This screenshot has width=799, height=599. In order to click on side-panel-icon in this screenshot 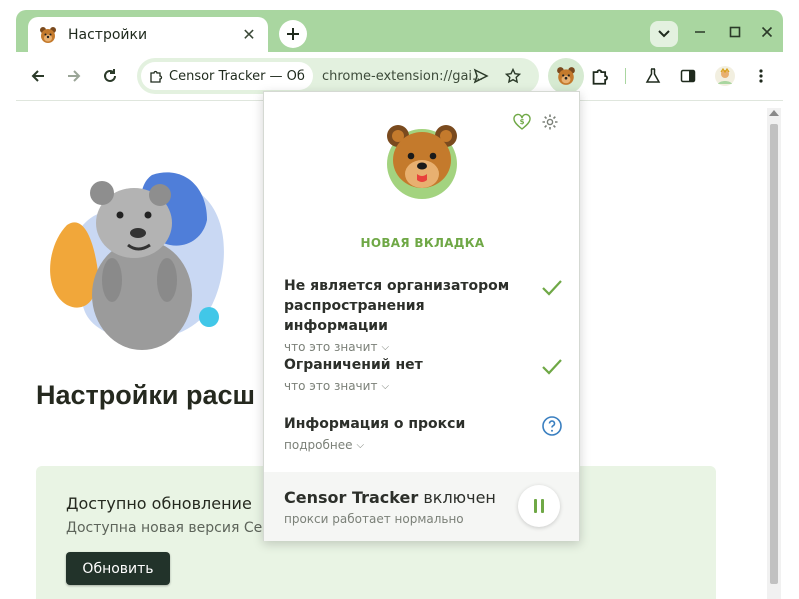, I will do `click(688, 76)`.